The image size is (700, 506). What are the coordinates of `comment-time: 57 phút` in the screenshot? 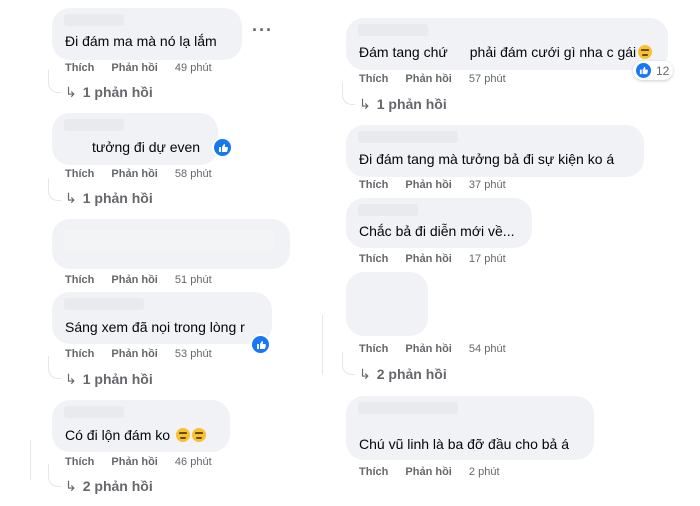 It's located at (487, 79).